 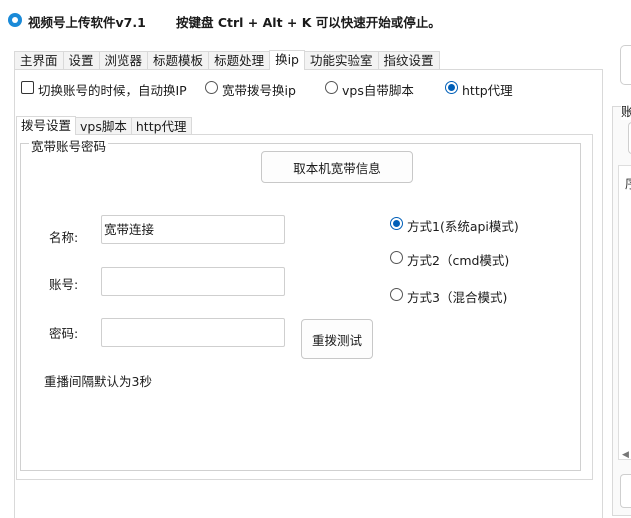 What do you see at coordinates (457, 297) in the screenshot?
I see `radio-method-3-label: 方式3（混合模式)` at bounding box center [457, 297].